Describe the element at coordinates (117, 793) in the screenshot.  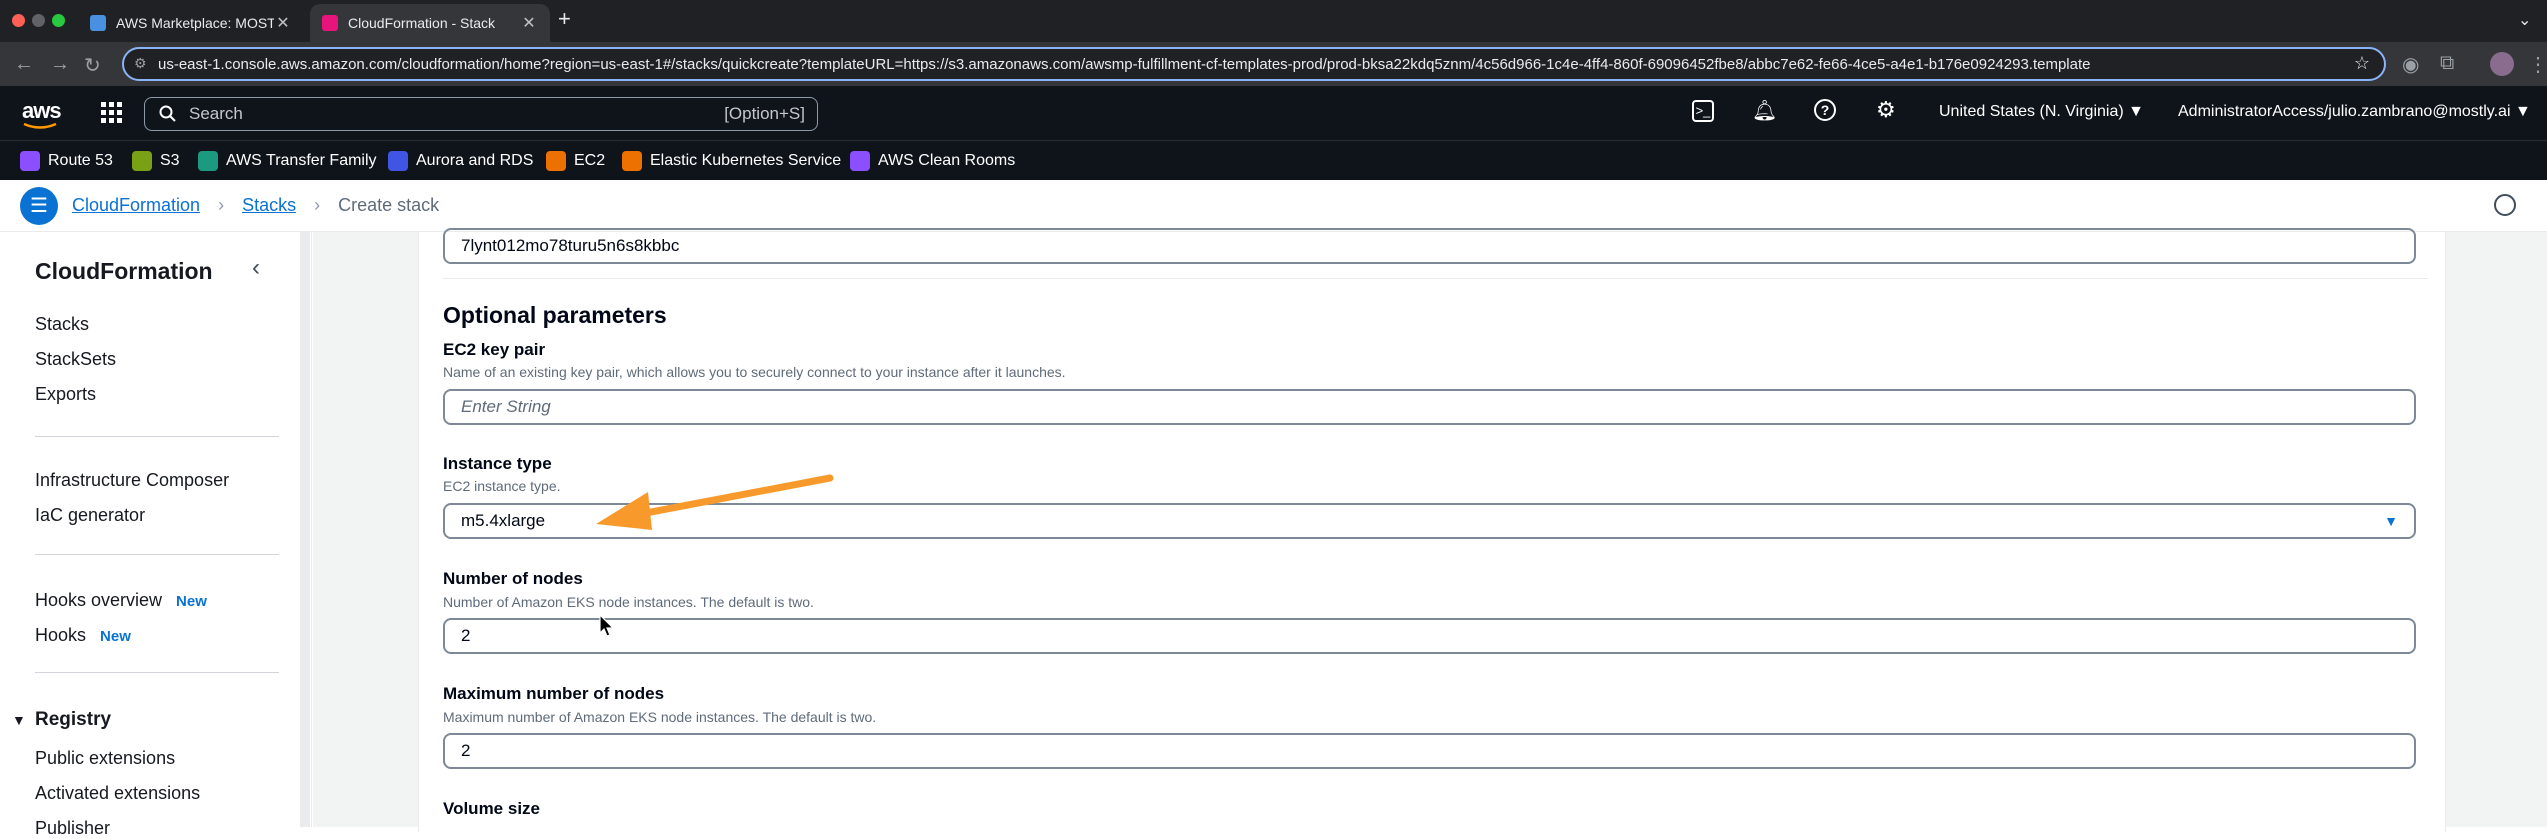
I see `sidebar-item-activated-extensions: Activated extensions` at that location.